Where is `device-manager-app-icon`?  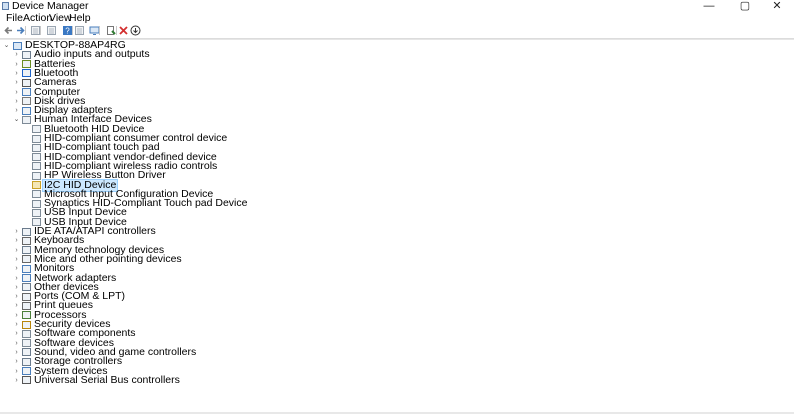 device-manager-app-icon is located at coordinates (5, 6).